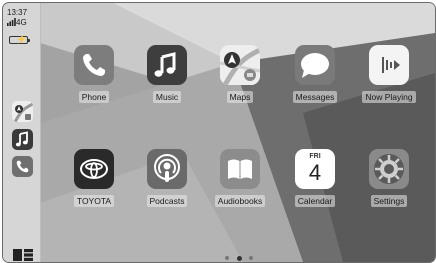  I want to click on sidebar-maps-button, so click(22, 111).